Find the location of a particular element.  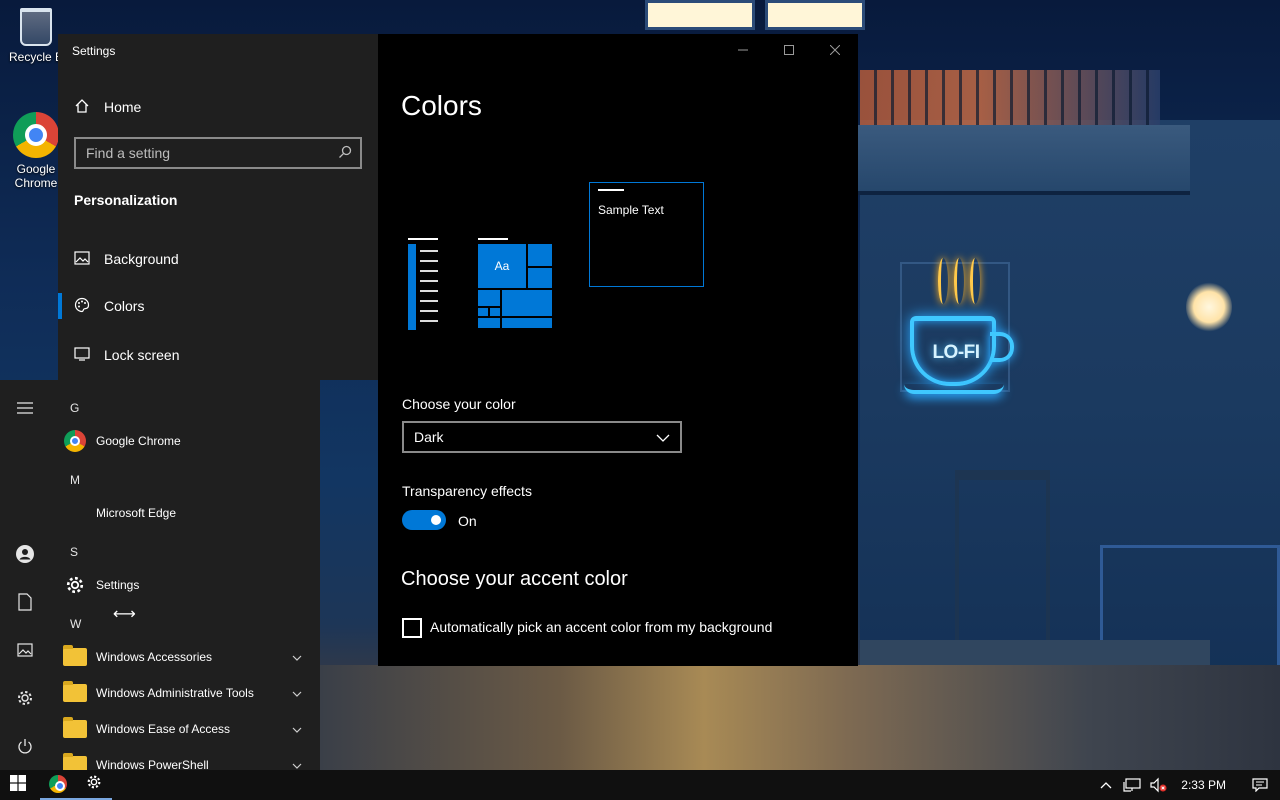

minimize-icon is located at coordinates (743, 50).